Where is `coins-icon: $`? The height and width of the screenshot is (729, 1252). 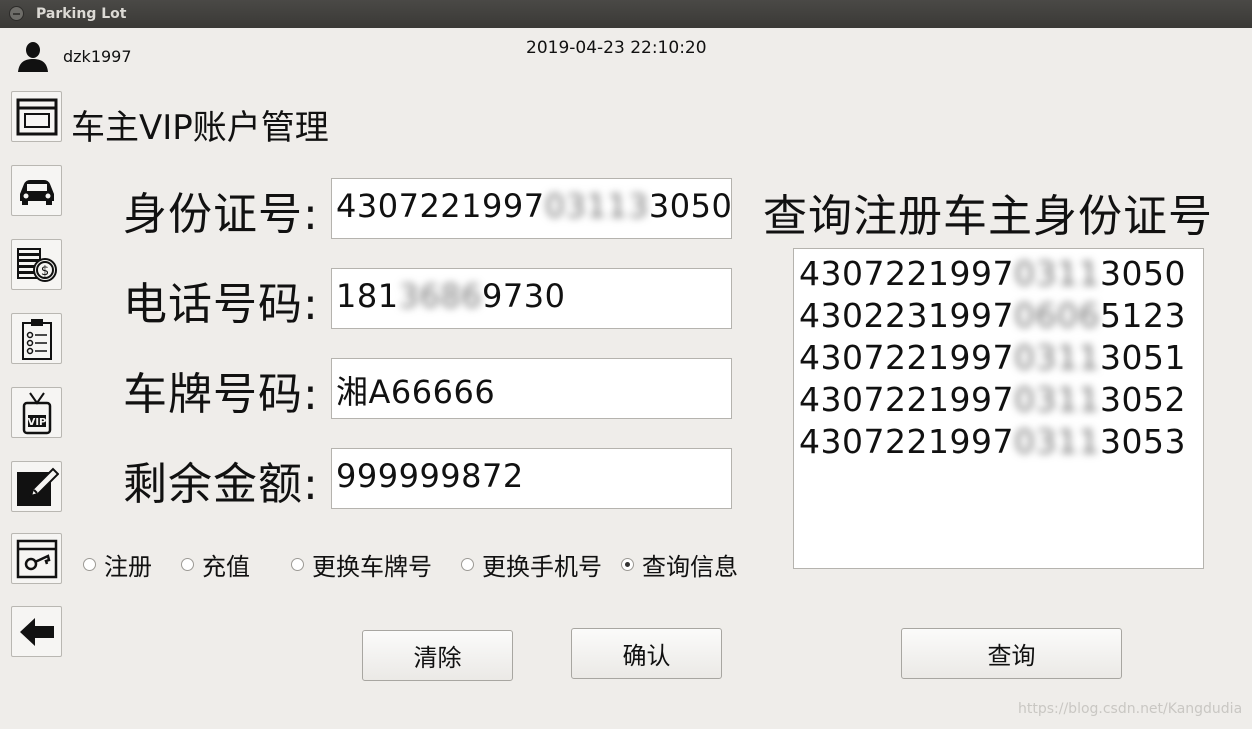 coins-icon: $ is located at coordinates (36, 264).